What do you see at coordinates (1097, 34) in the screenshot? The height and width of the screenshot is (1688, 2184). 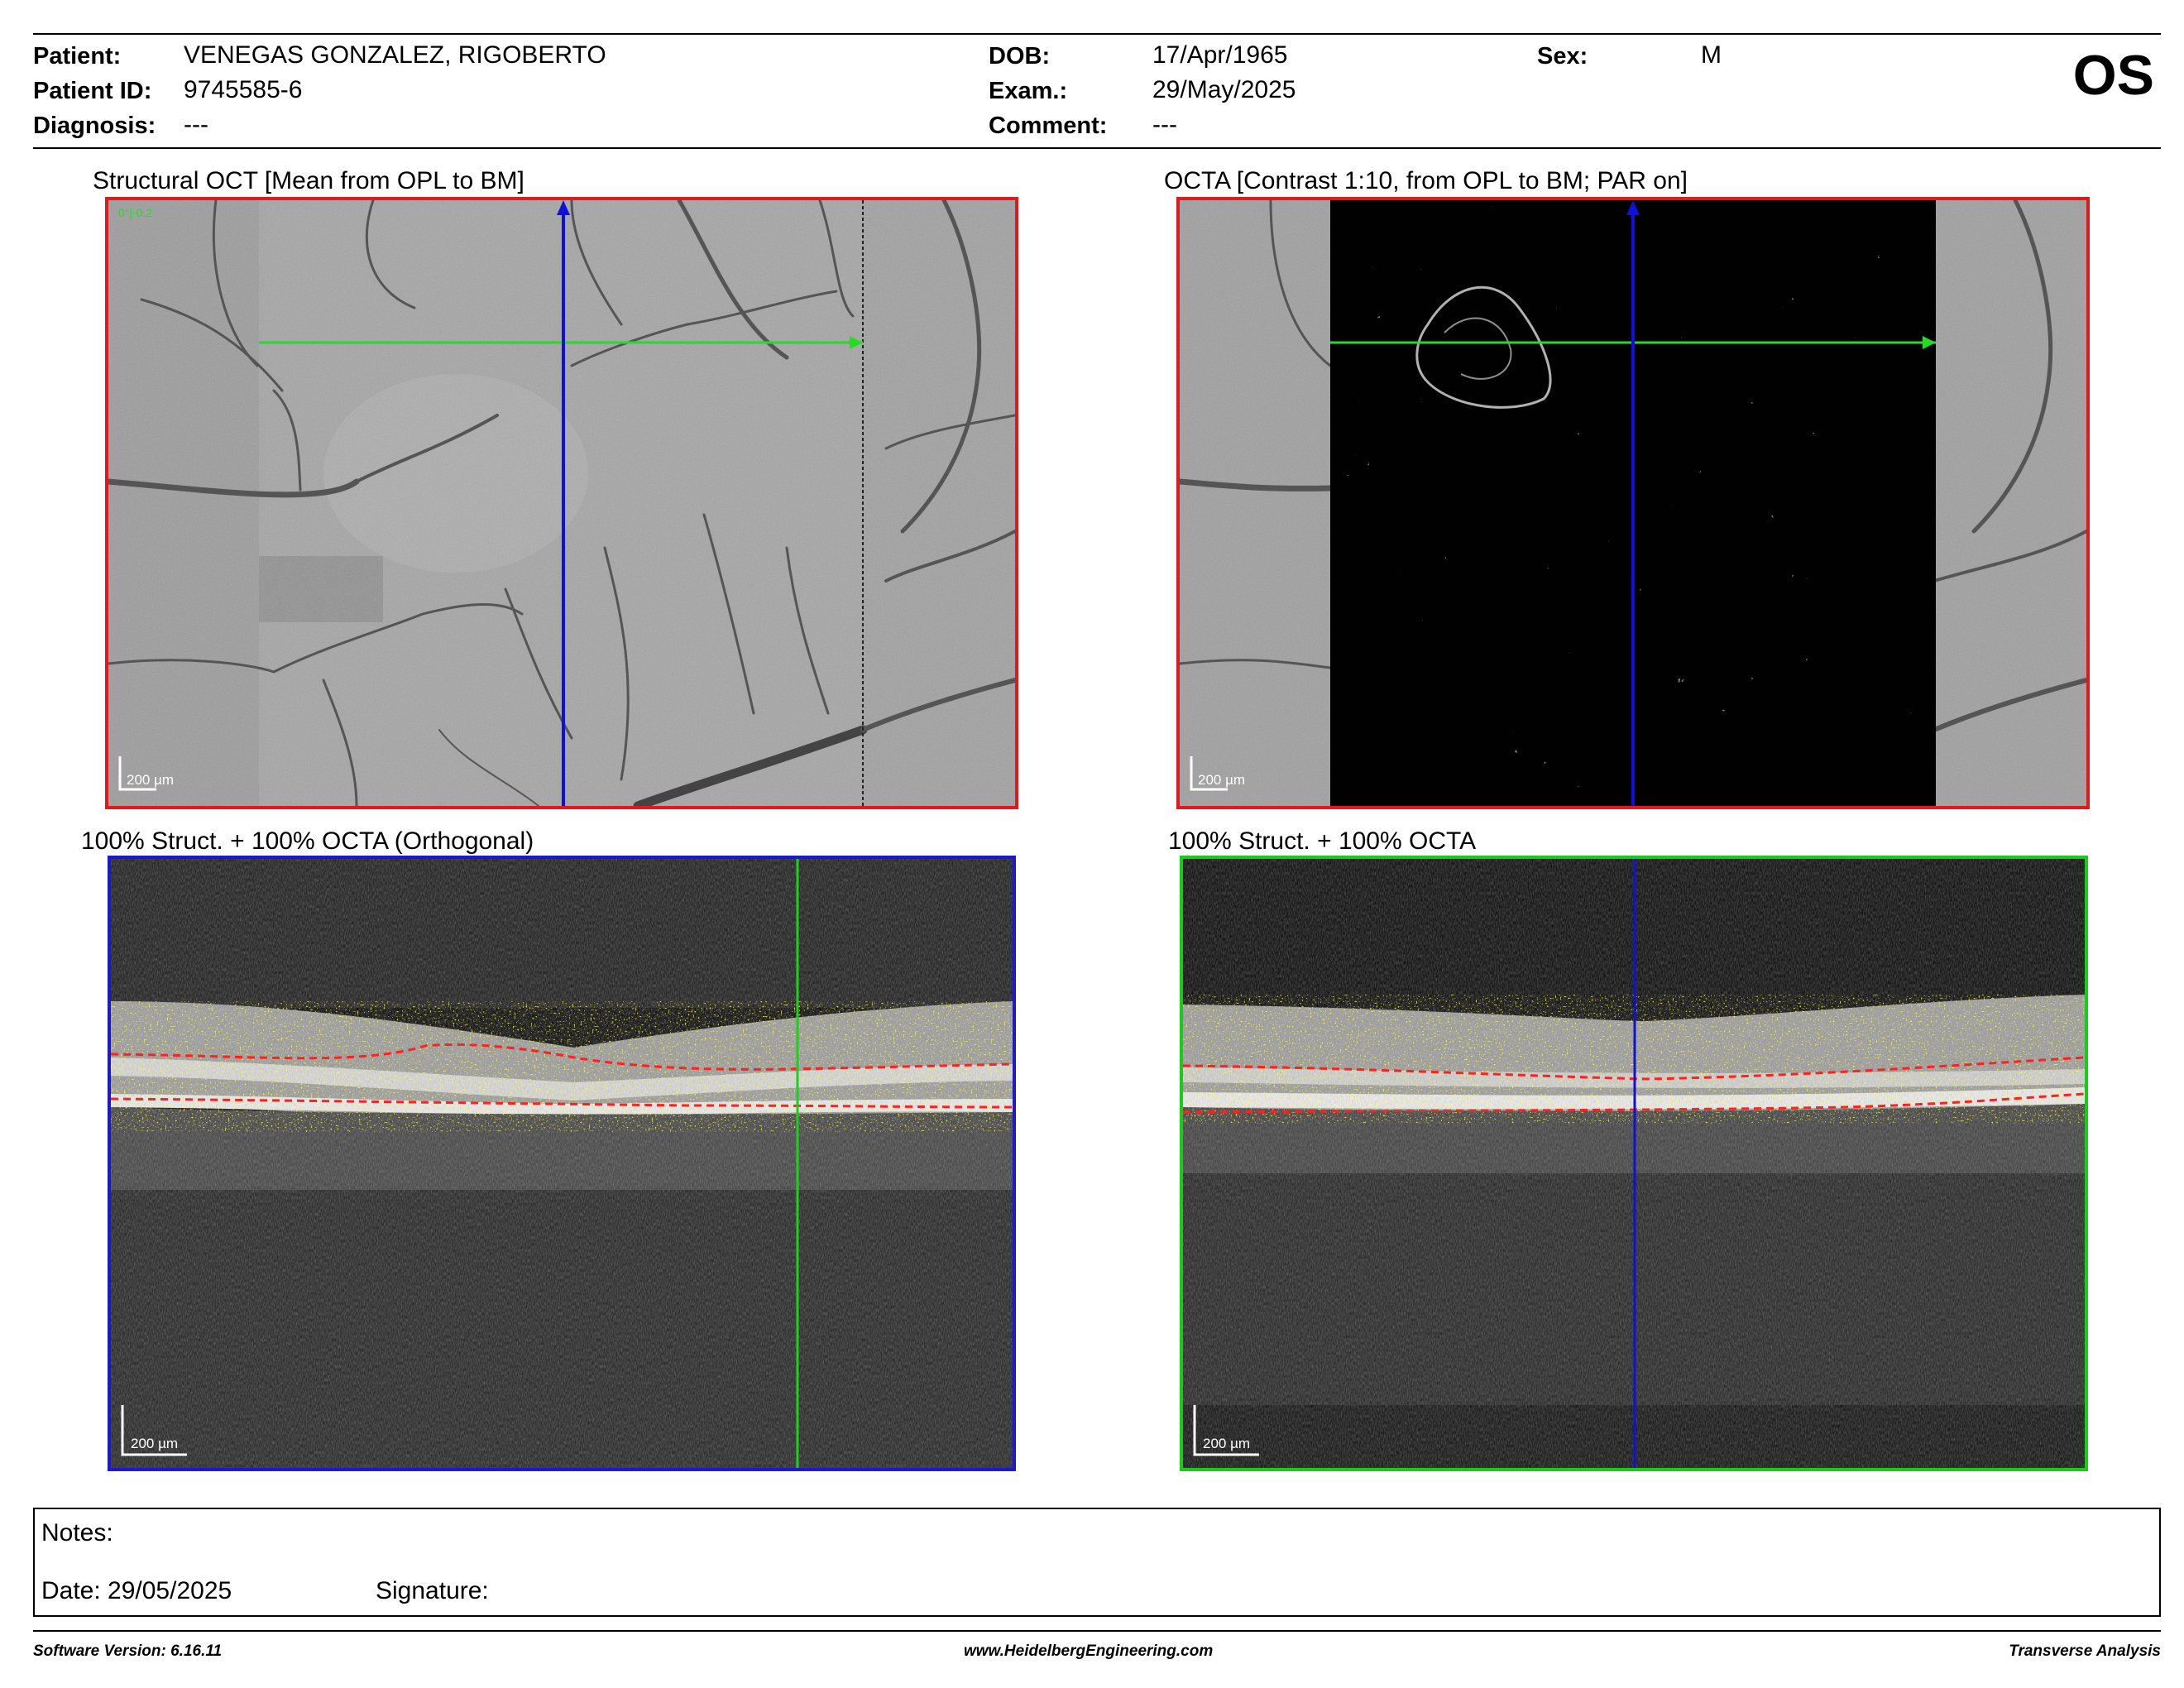 I see `header-top-rule` at bounding box center [1097, 34].